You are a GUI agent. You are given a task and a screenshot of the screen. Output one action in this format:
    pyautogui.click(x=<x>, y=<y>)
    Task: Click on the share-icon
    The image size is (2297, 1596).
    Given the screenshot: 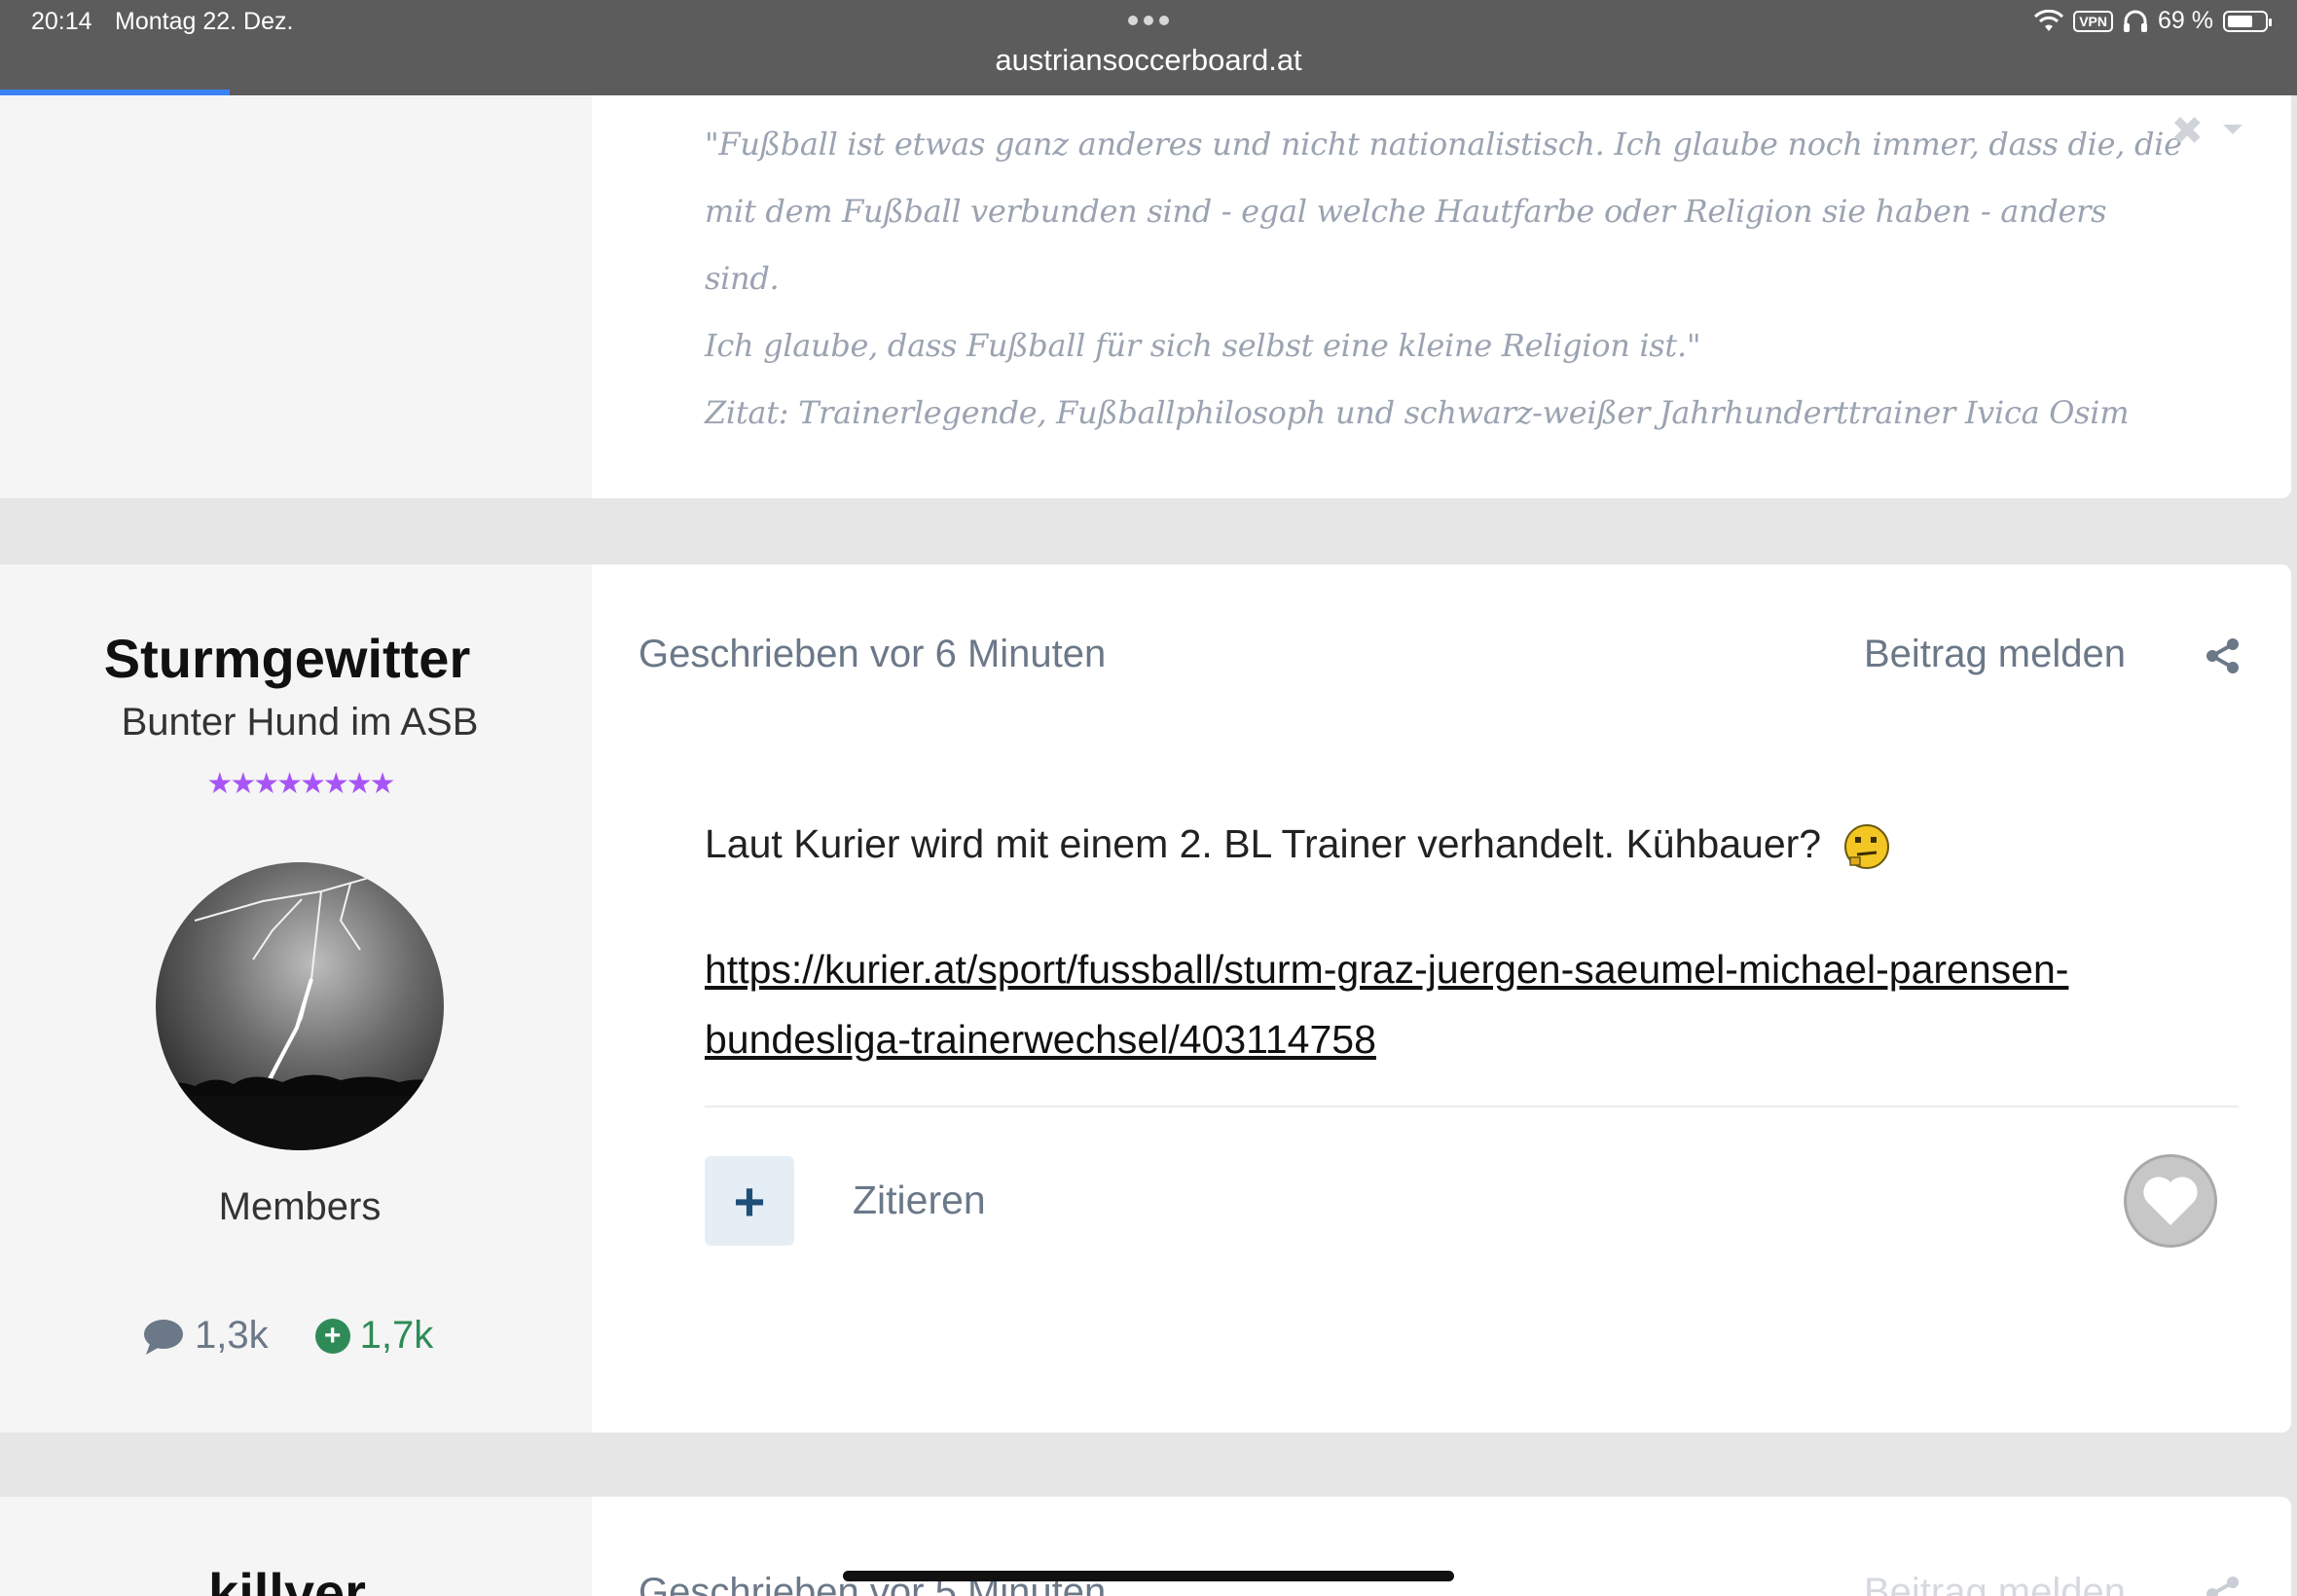 What is the action you would take?
    pyautogui.click(x=2223, y=655)
    